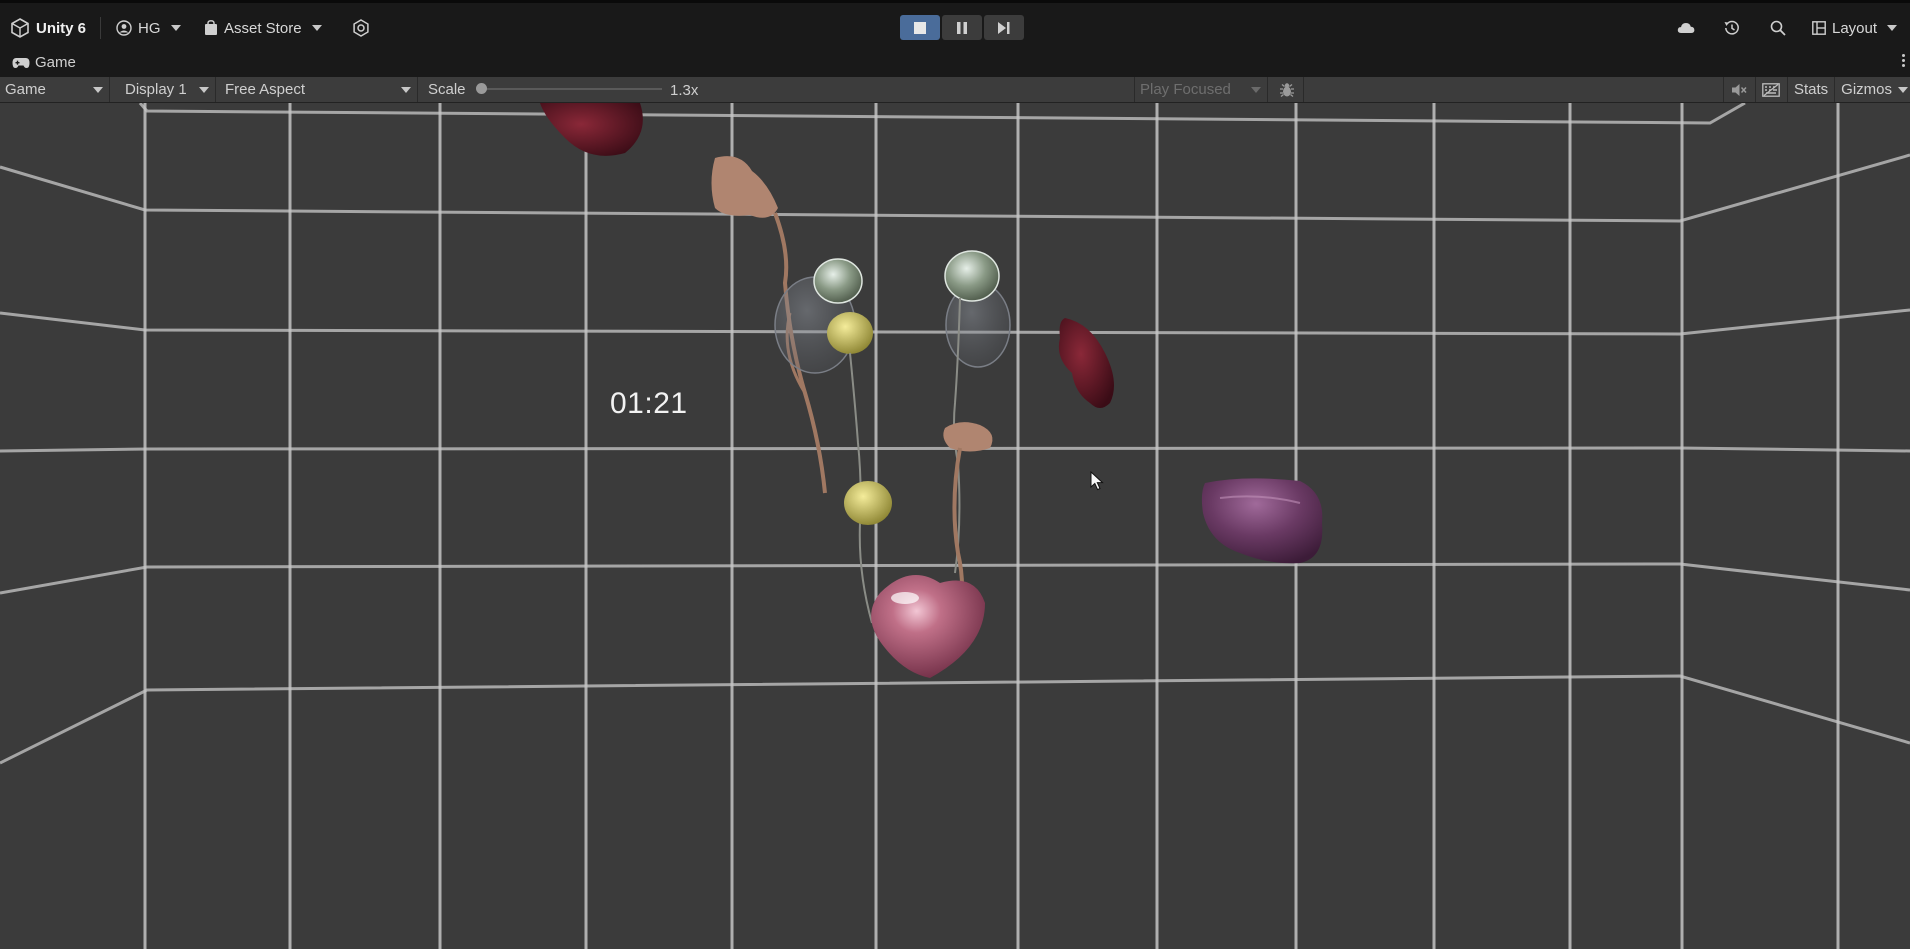 The width and height of the screenshot is (1910, 949). I want to click on cloud-icon, so click(1686, 28).